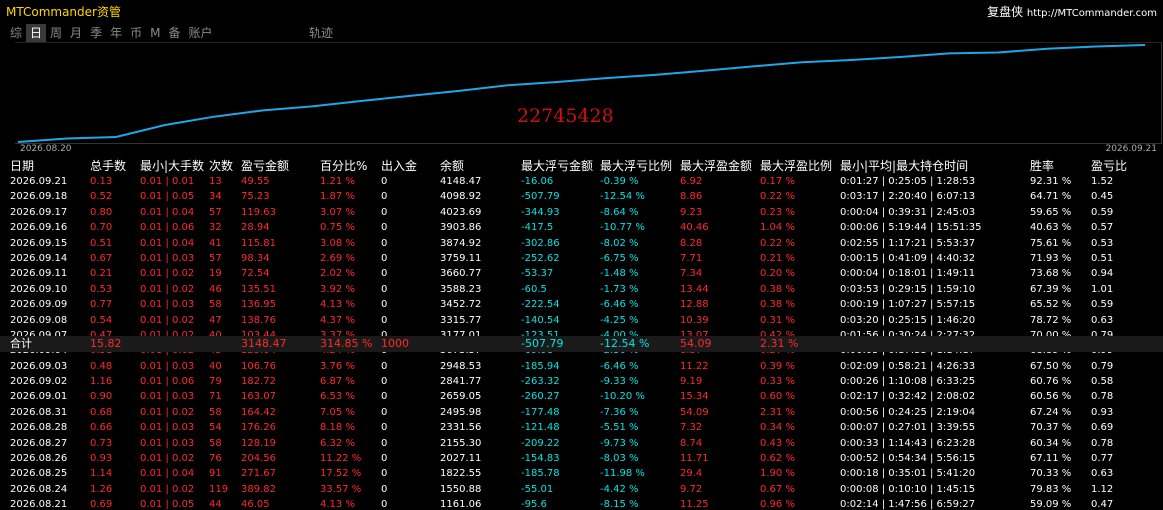  I want to click on table-cell: 2026.08.28, so click(39, 428).